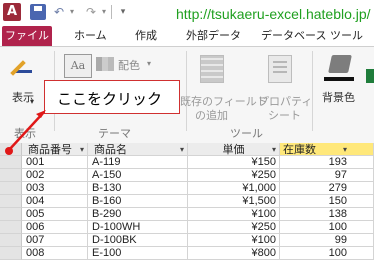 The height and width of the screenshot is (266, 374). What do you see at coordinates (138, 227) in the screenshot?
I see `table-cell: D-100WH` at bounding box center [138, 227].